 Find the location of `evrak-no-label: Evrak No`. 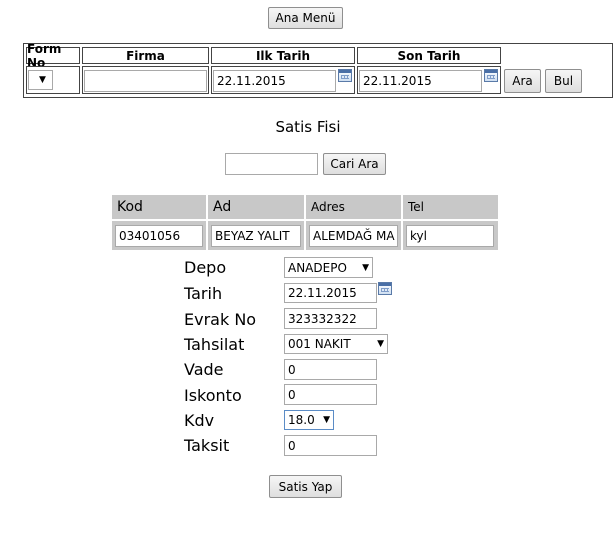

evrak-no-label: Evrak No is located at coordinates (220, 319).